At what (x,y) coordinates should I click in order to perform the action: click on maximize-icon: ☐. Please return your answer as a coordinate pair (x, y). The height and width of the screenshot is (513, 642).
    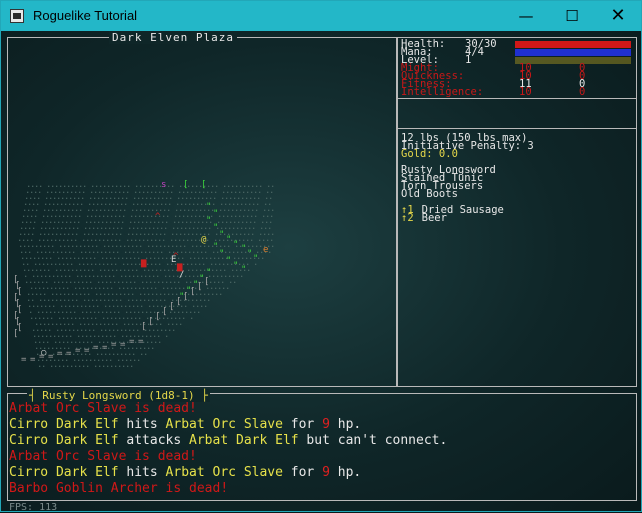
    Looking at the image, I should click on (572, 16).